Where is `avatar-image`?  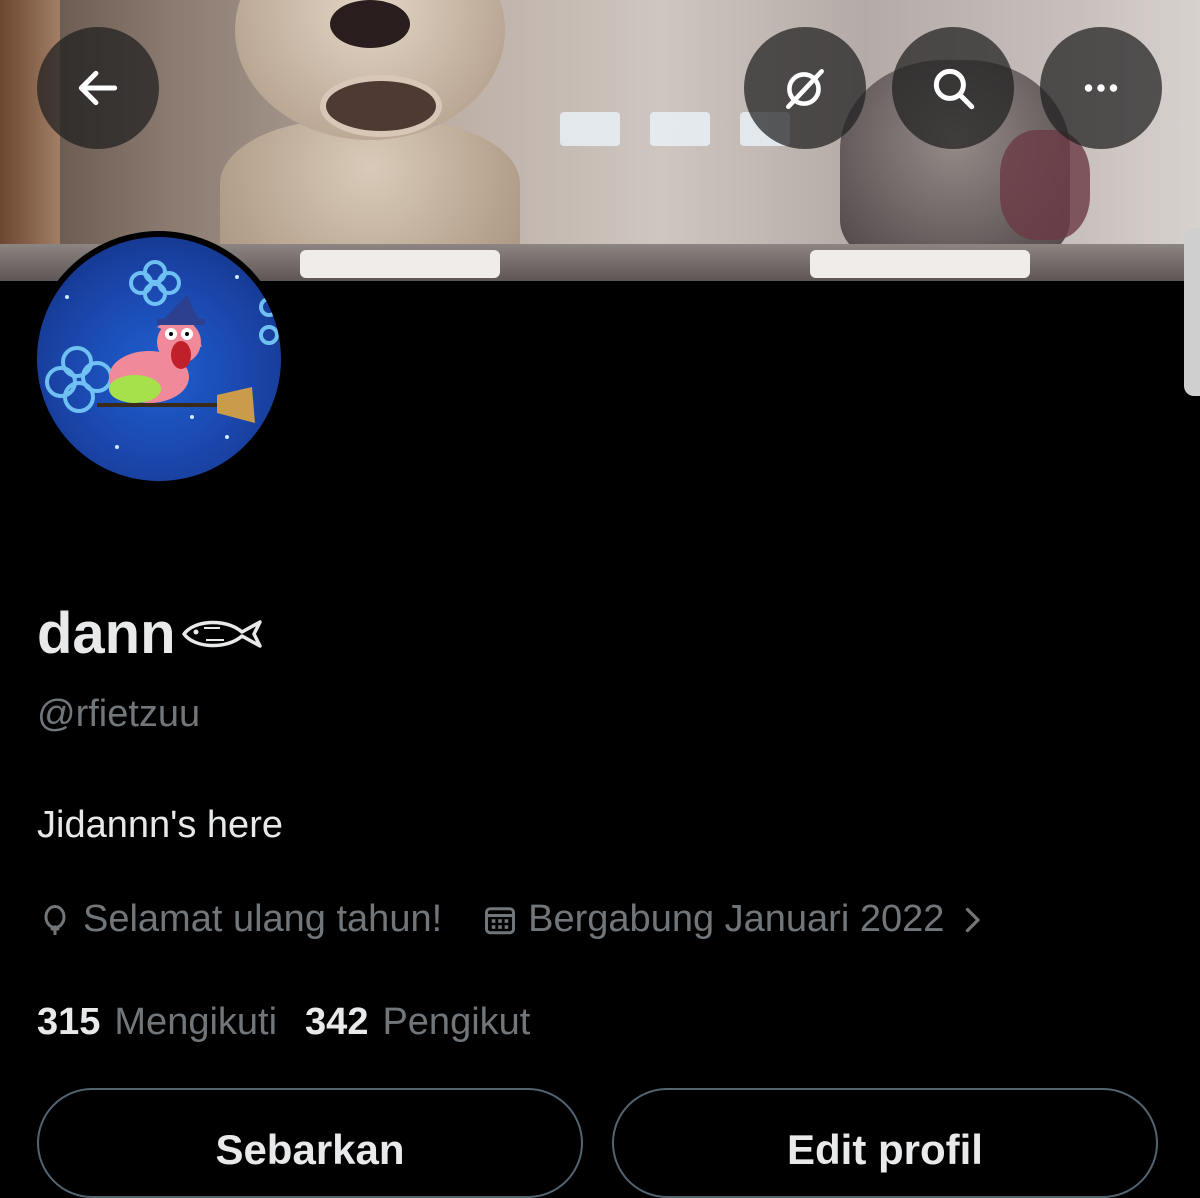 avatar-image is located at coordinates (159, 359).